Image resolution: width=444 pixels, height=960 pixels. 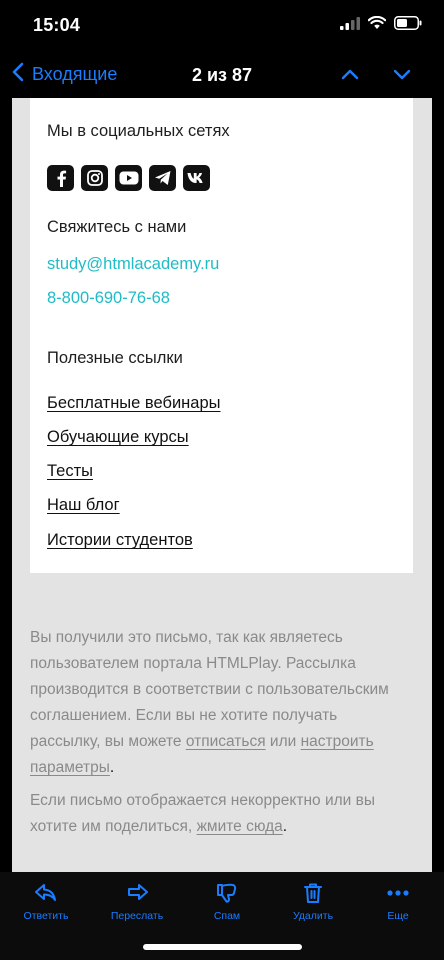 I want to click on contact-section-title: Свяжитесь с нами, so click(x=117, y=227).